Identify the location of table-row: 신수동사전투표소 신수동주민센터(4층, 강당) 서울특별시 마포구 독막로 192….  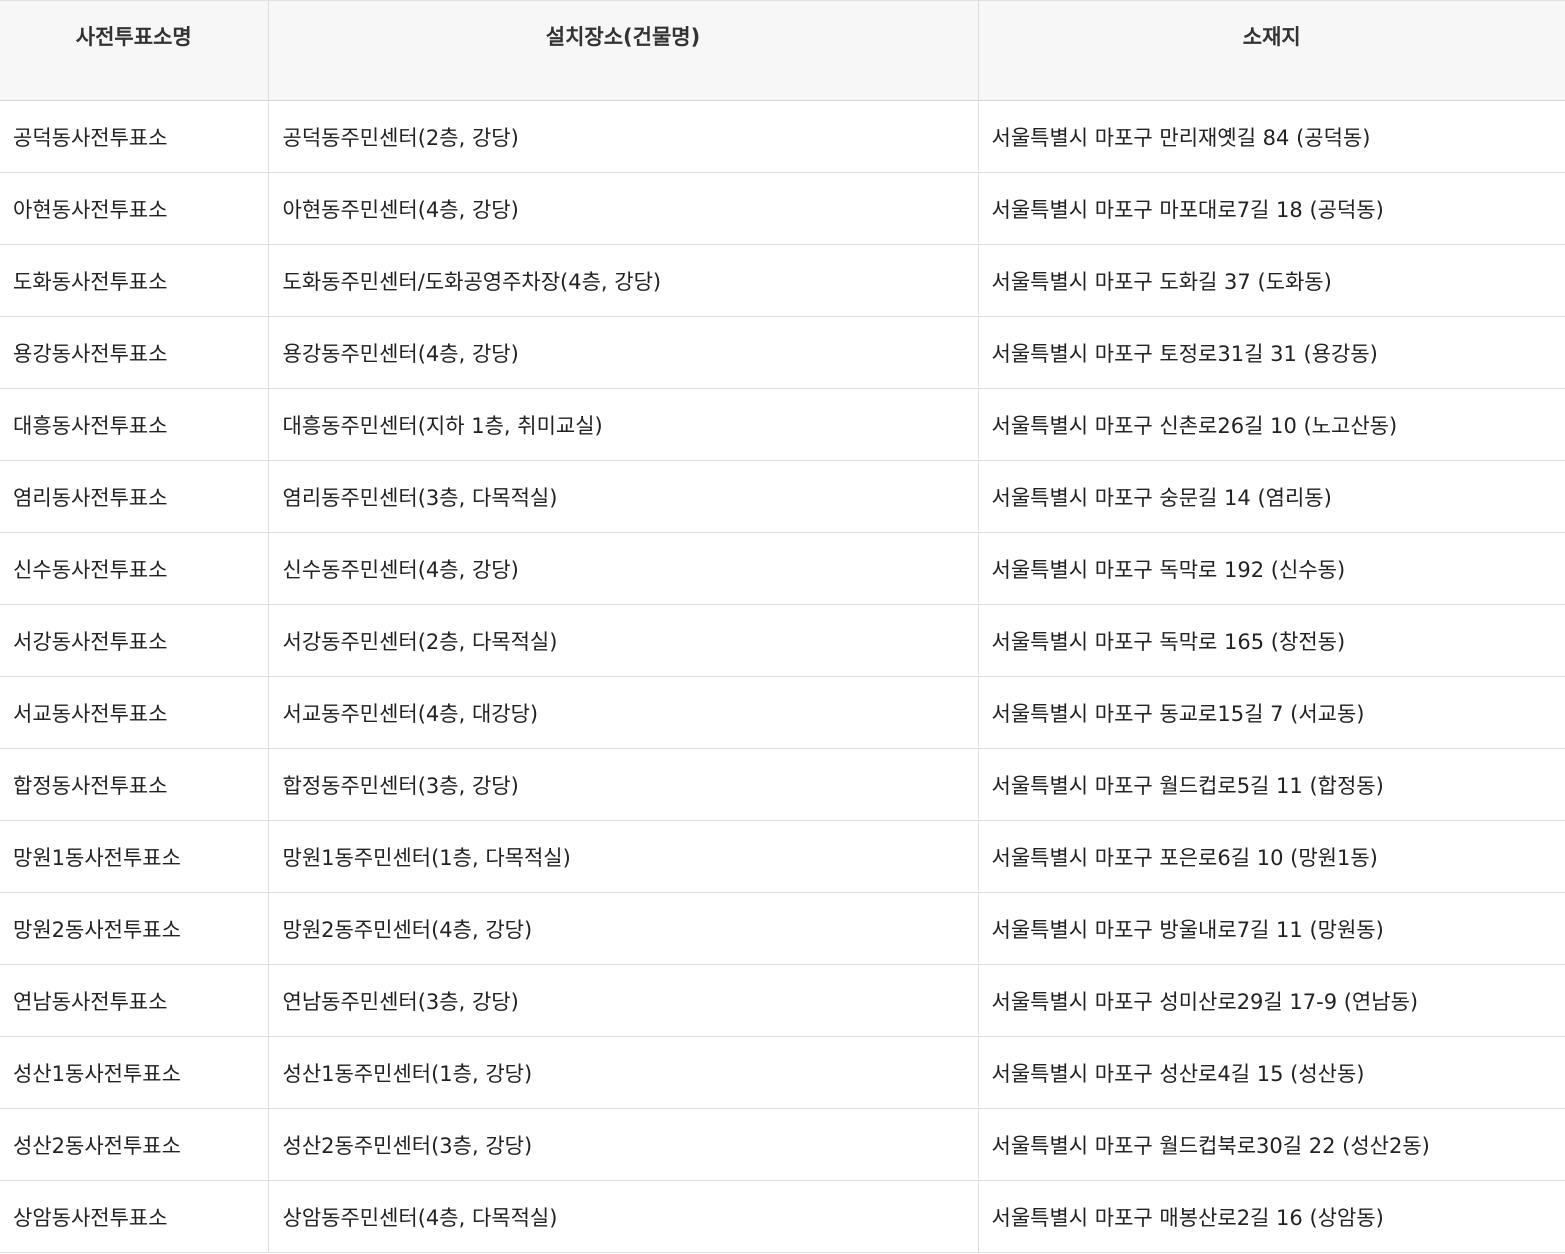
(782, 568).